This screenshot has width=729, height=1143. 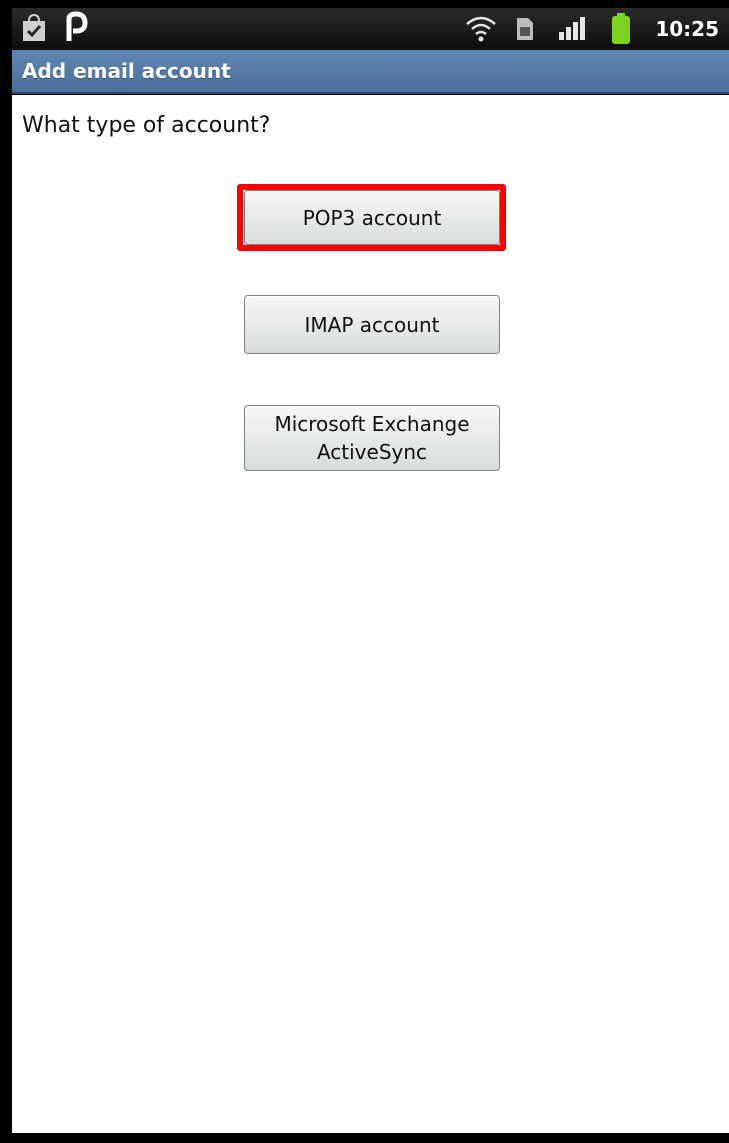 What do you see at coordinates (370, 29) in the screenshot?
I see `status-bar: 10:25` at bounding box center [370, 29].